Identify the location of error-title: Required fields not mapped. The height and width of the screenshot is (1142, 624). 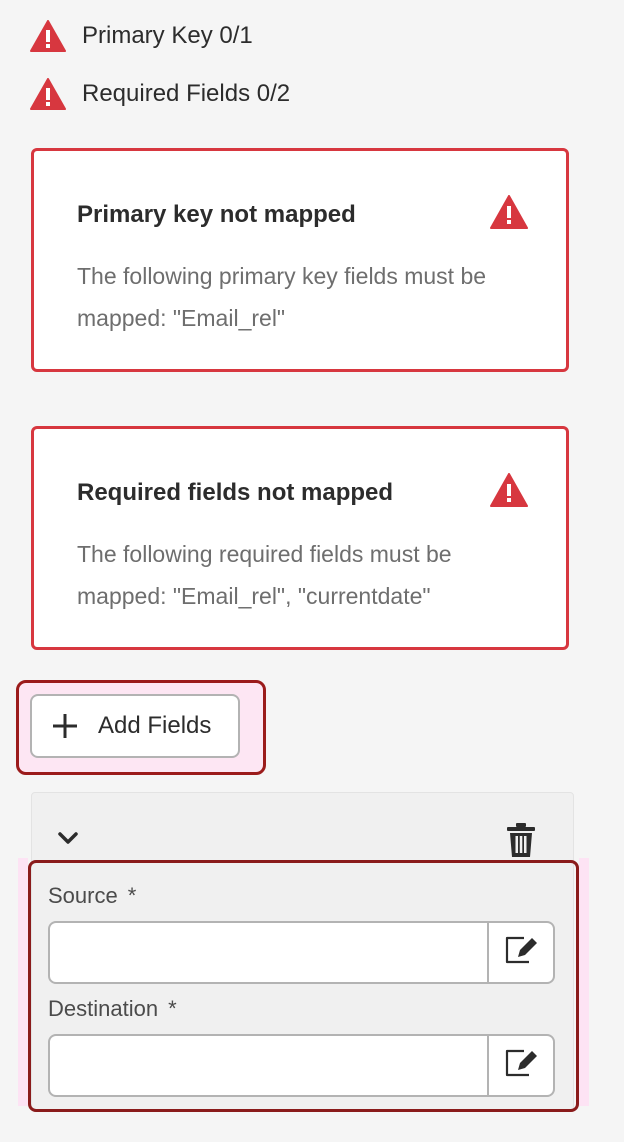
(235, 492).